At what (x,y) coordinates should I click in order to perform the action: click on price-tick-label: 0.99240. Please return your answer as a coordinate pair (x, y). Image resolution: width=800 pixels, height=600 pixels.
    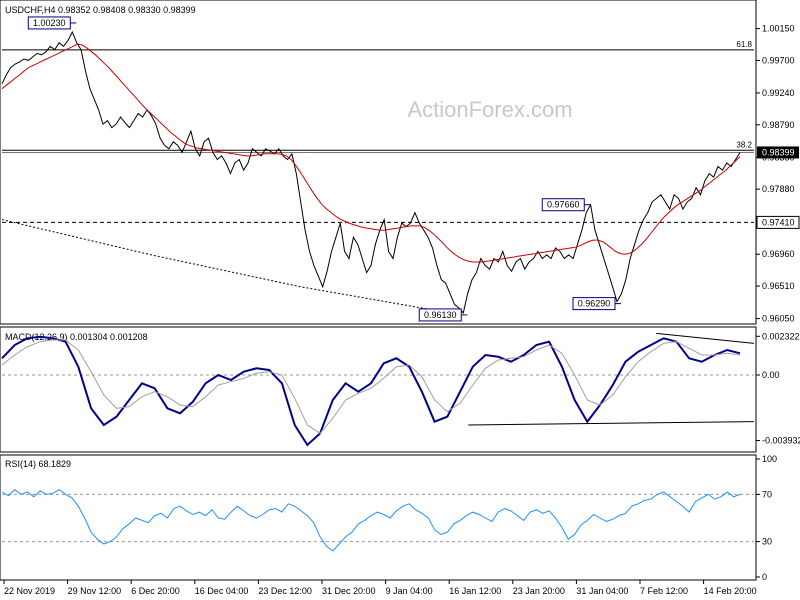
    Looking at the image, I should click on (778, 93).